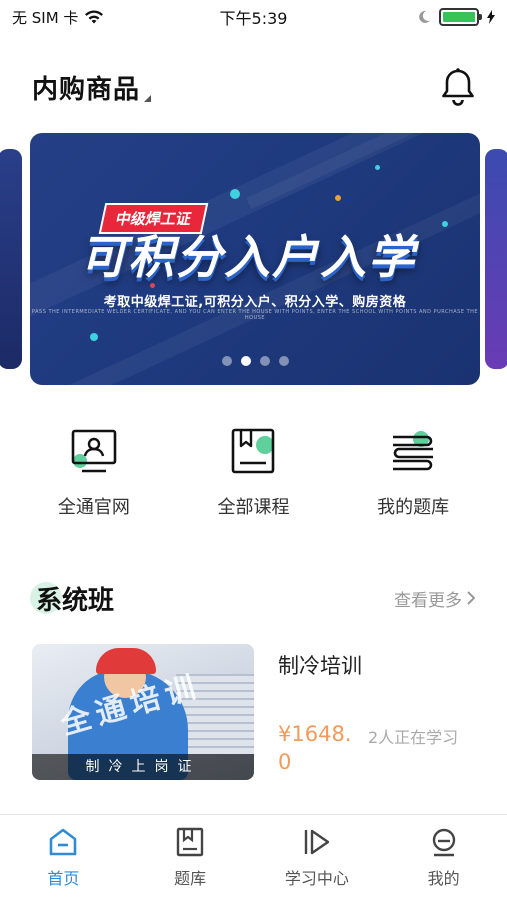 The image size is (507, 900). I want to click on section-title: 系统班, so click(75, 600).